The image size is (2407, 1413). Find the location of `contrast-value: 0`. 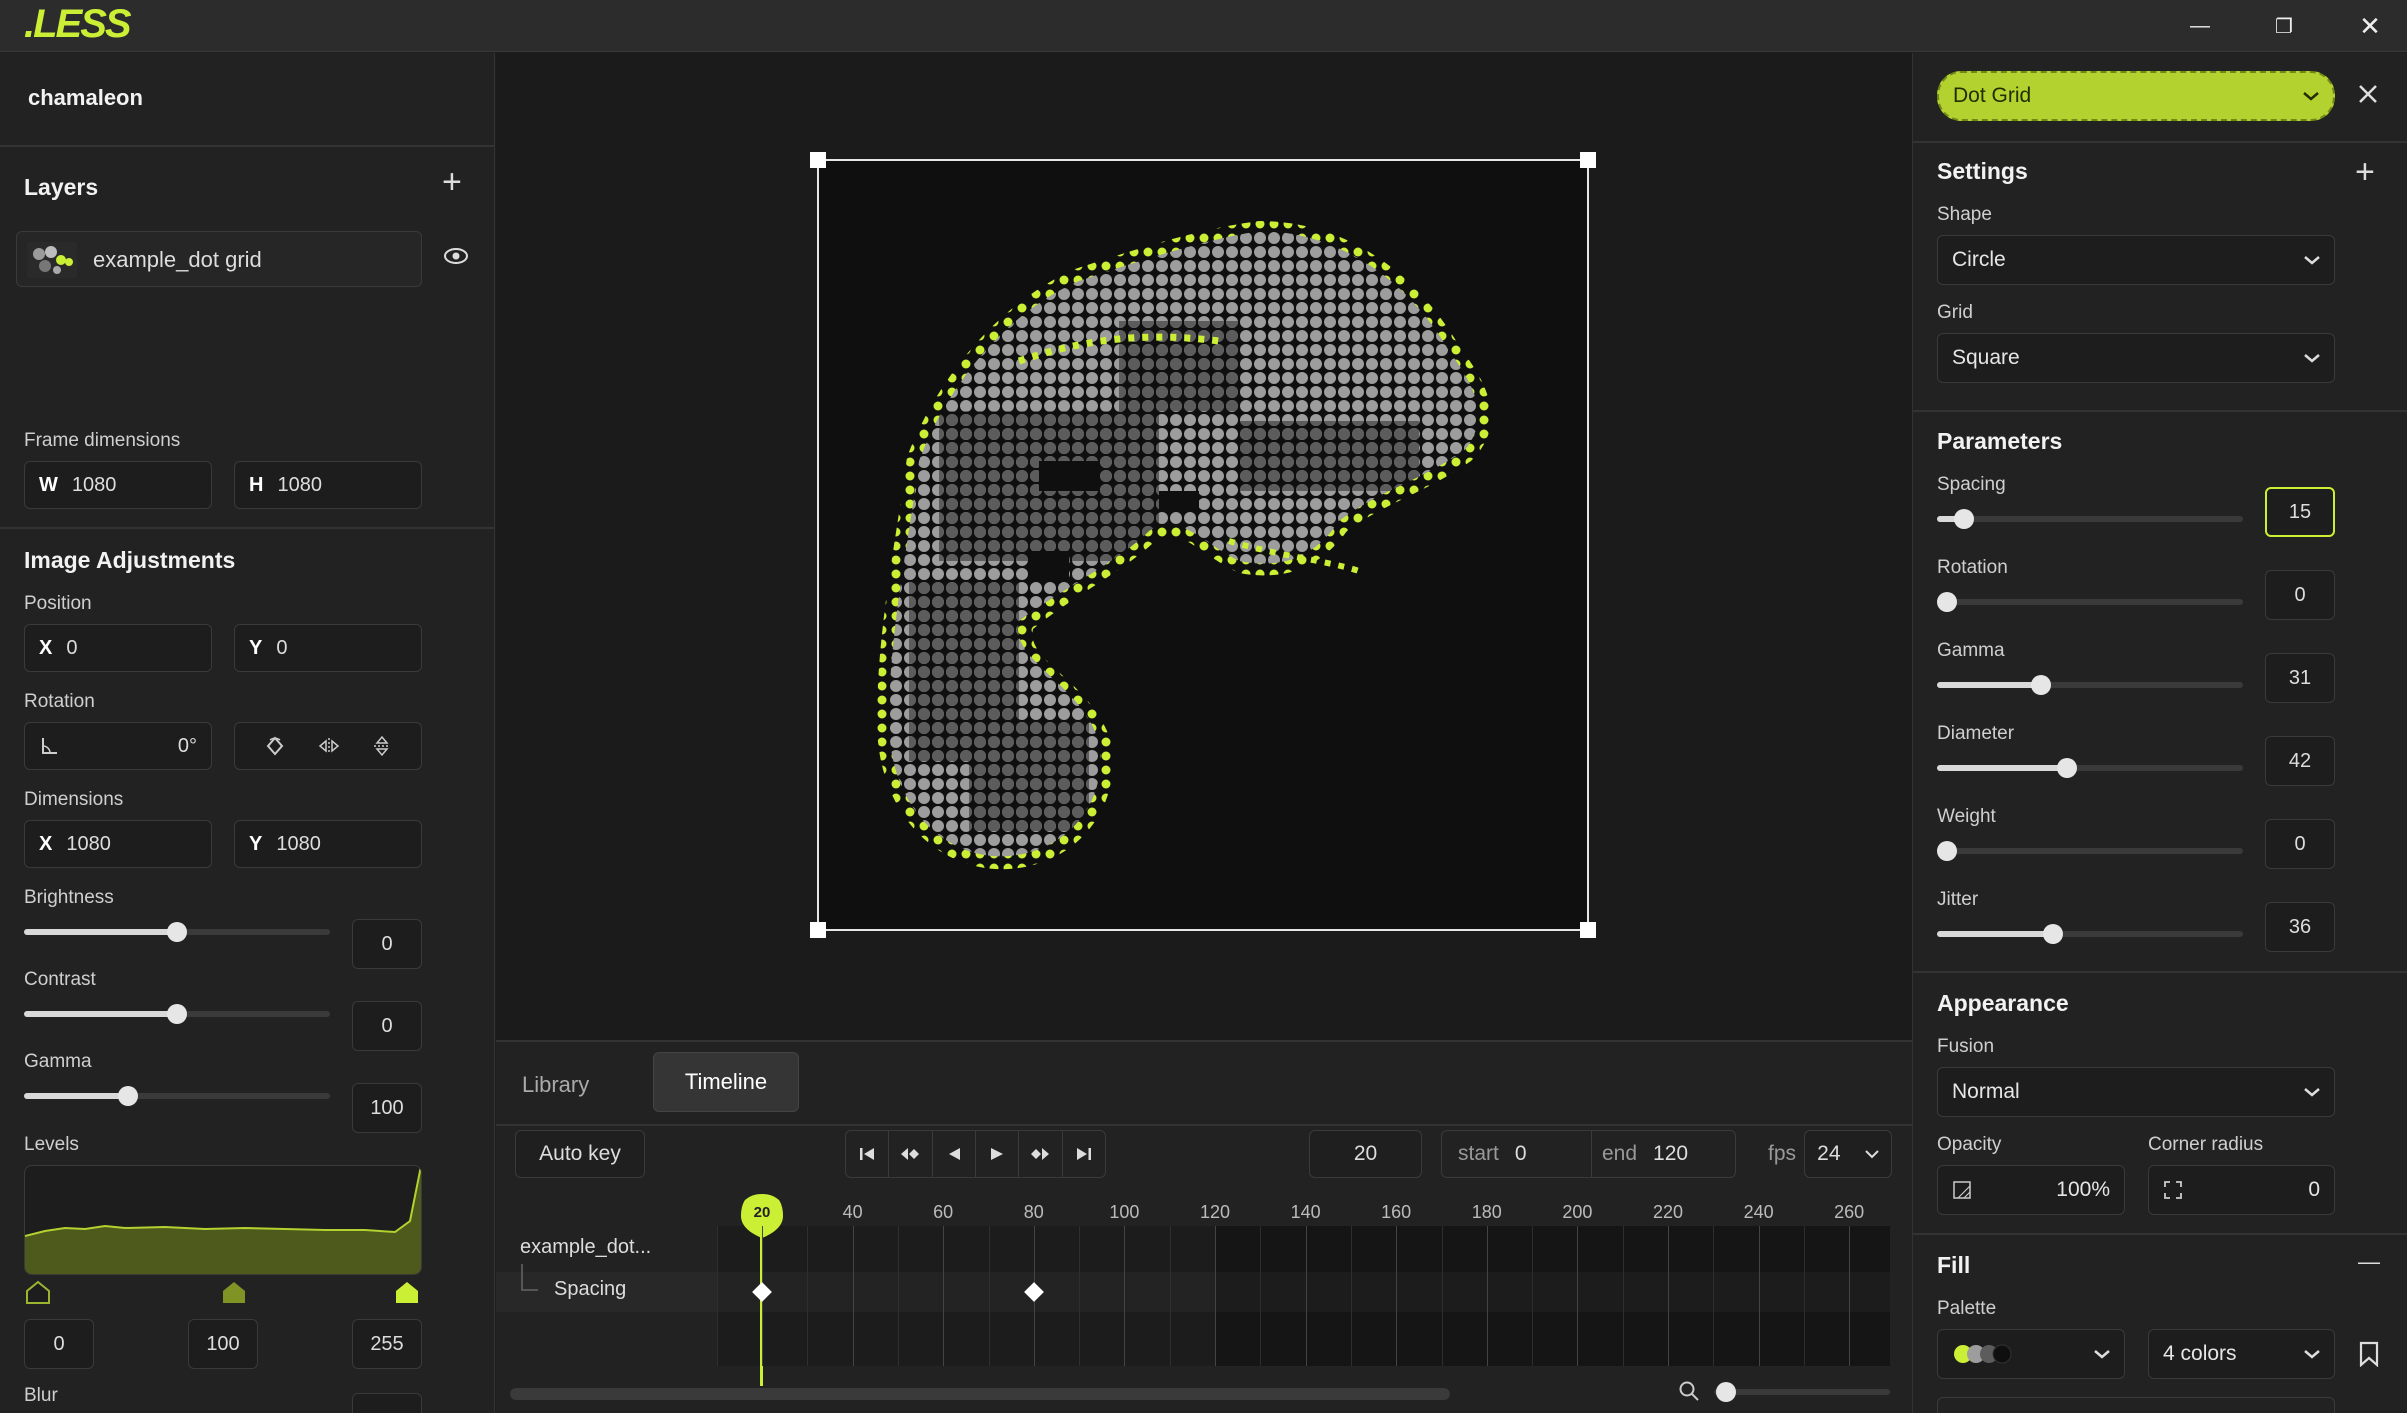

contrast-value: 0 is located at coordinates (387, 1026).